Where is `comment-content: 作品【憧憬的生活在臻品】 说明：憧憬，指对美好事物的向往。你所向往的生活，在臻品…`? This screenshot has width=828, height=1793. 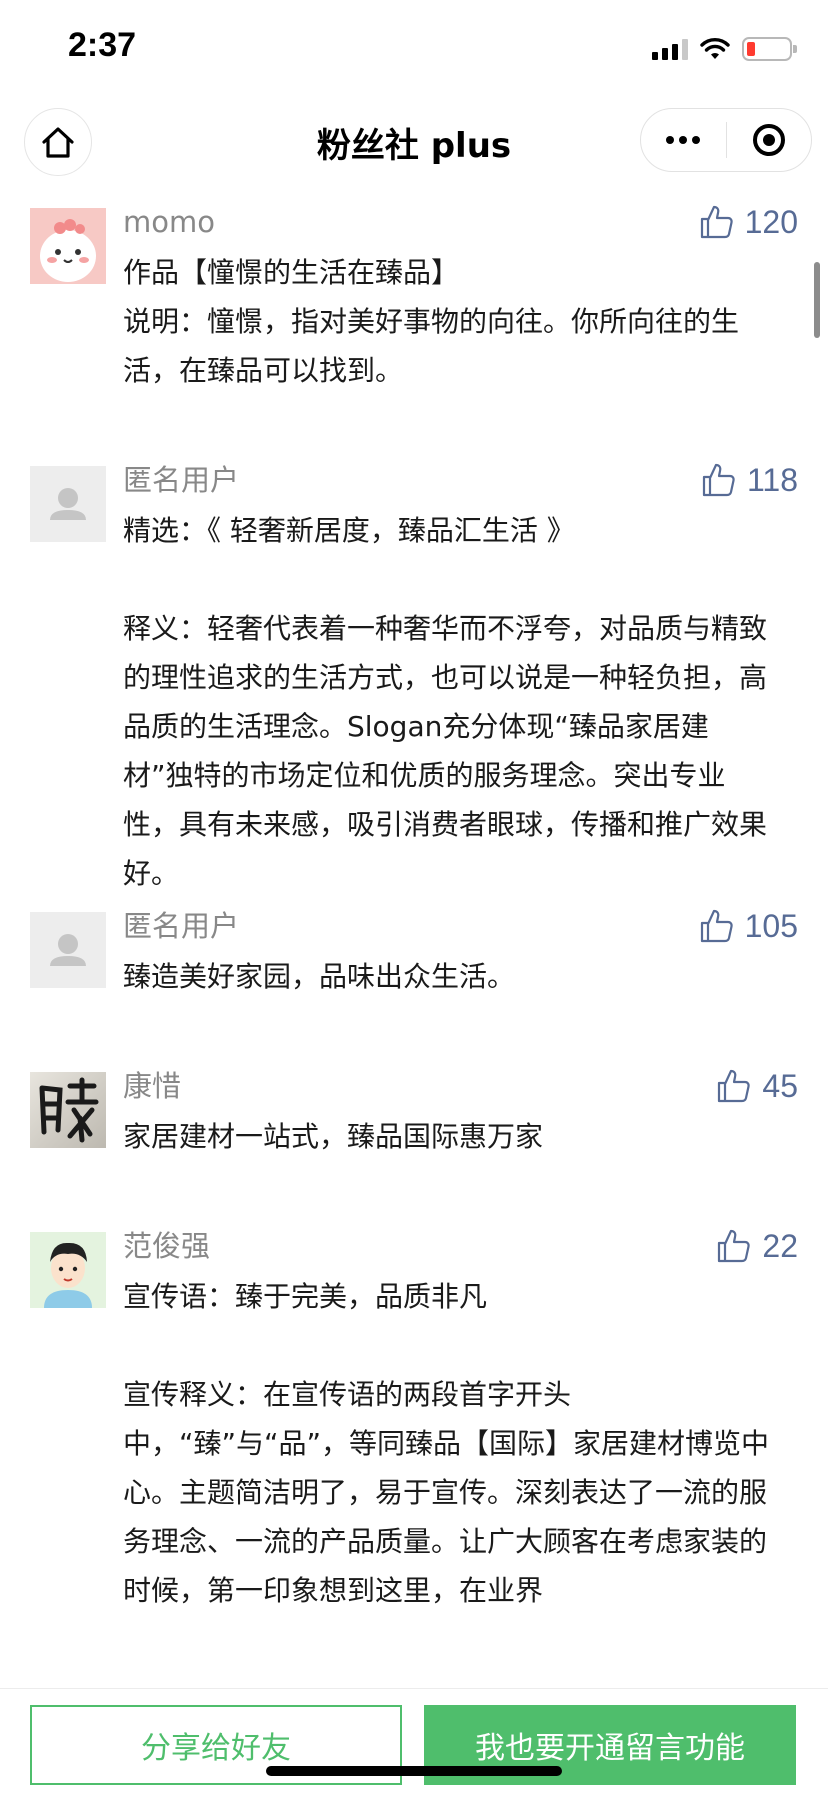
comment-content: 作品【憧憬的生活在臻品】 说明：憧憬，指对美好事物的向往。你所向往的生活，在臻品… is located at coordinates (450, 297).